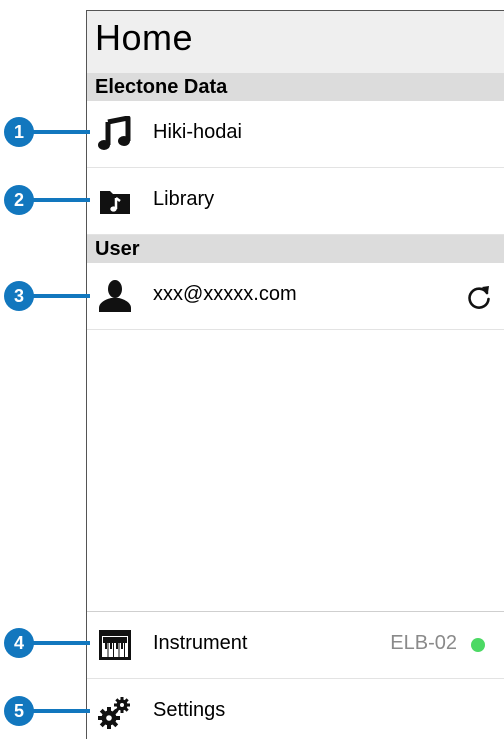  What do you see at coordinates (295, 709) in the screenshot?
I see `menu-item-settings: Settings` at bounding box center [295, 709].